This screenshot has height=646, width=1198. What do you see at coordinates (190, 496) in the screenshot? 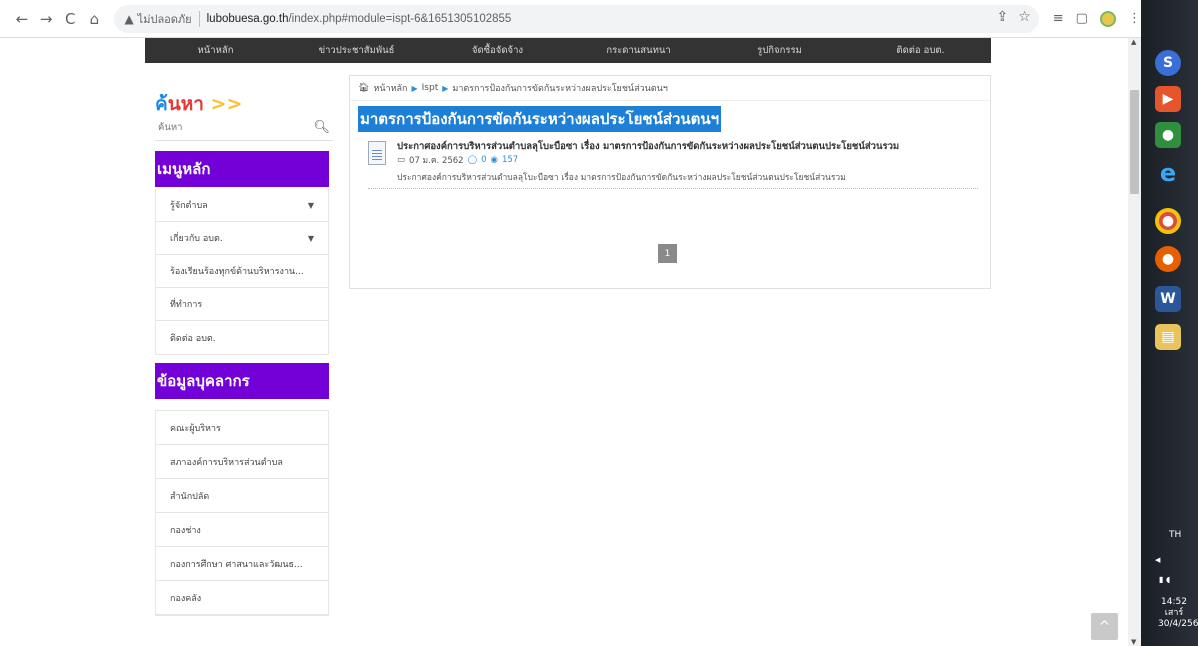
I see `menu-item-label: สำนักปลัด` at bounding box center [190, 496].